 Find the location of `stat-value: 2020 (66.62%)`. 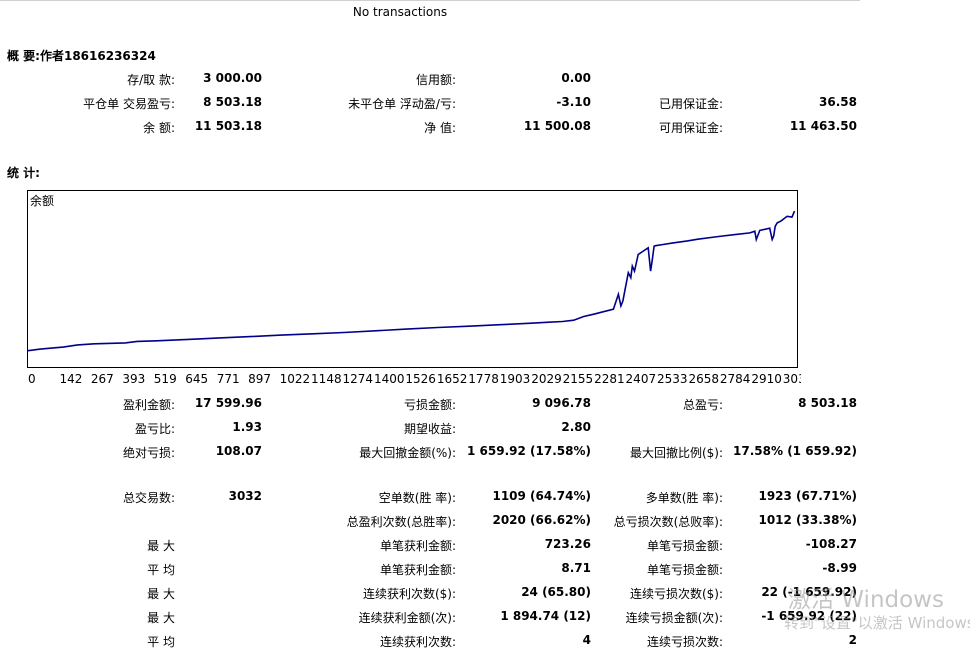

stat-value: 2020 (66.62%) is located at coordinates (541, 520).